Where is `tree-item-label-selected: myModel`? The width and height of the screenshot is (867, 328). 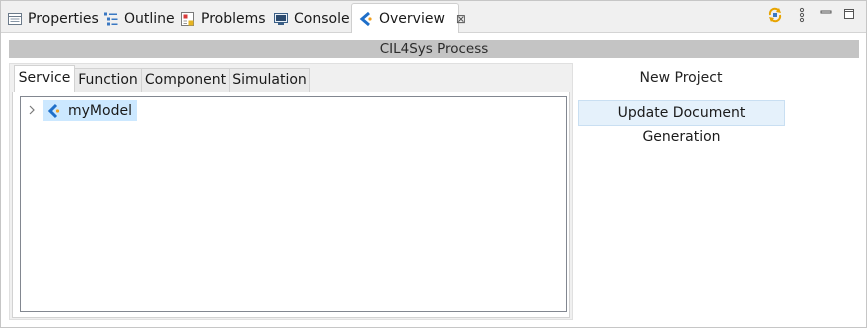
tree-item-label-selected: myModel is located at coordinates (90, 110).